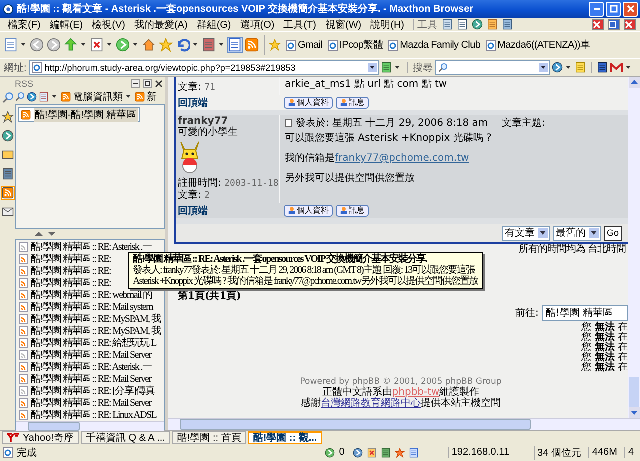  Describe the element at coordinates (526, 233) in the screenshot. I see `sort-select: 有文章` at that location.